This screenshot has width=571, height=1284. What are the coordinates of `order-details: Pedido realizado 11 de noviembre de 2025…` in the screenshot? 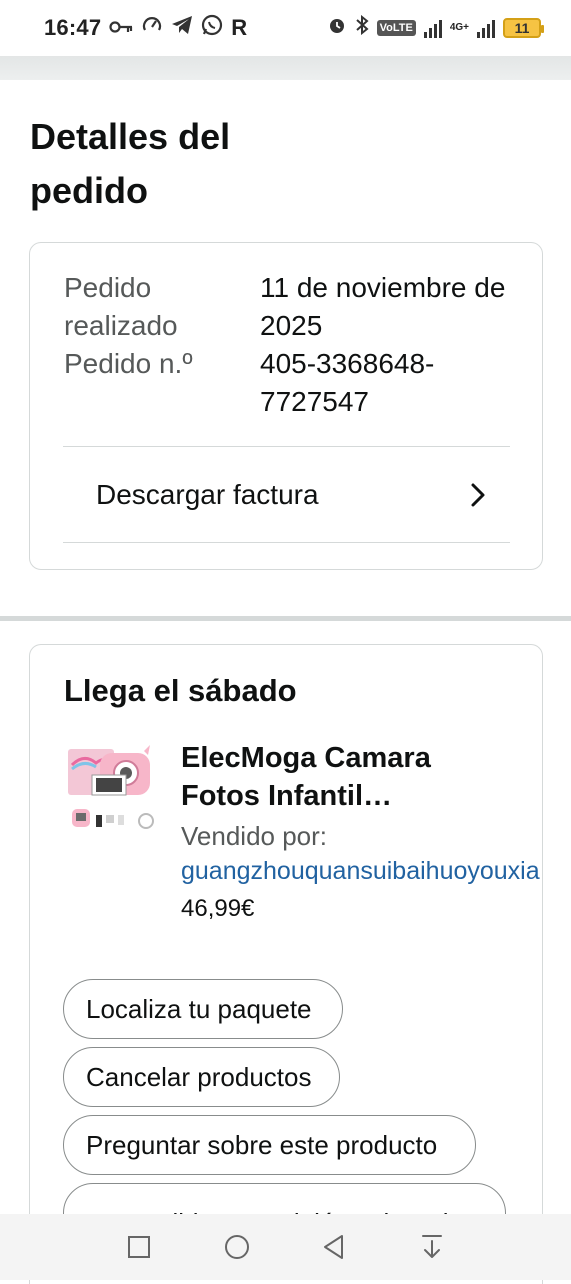 It's located at (289, 345).